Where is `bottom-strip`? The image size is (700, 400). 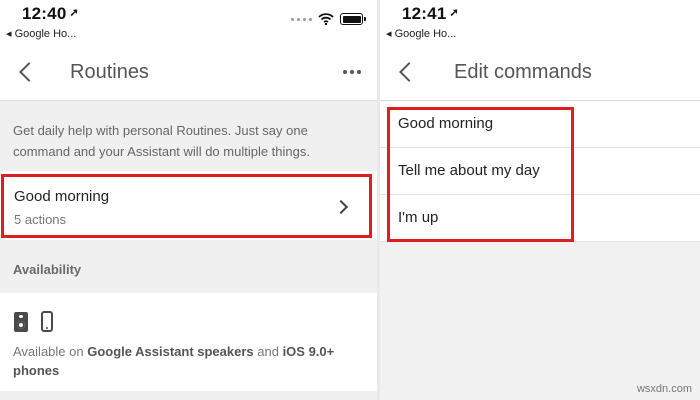 bottom-strip is located at coordinates (188, 395).